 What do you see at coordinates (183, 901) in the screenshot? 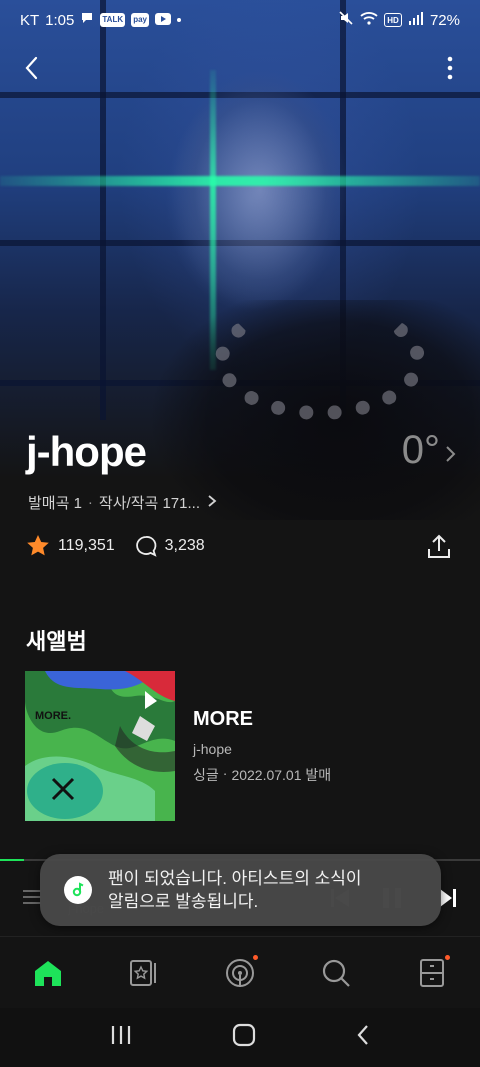
I see `toast-line-2: 알림으로 발송됩니다.` at bounding box center [183, 901].